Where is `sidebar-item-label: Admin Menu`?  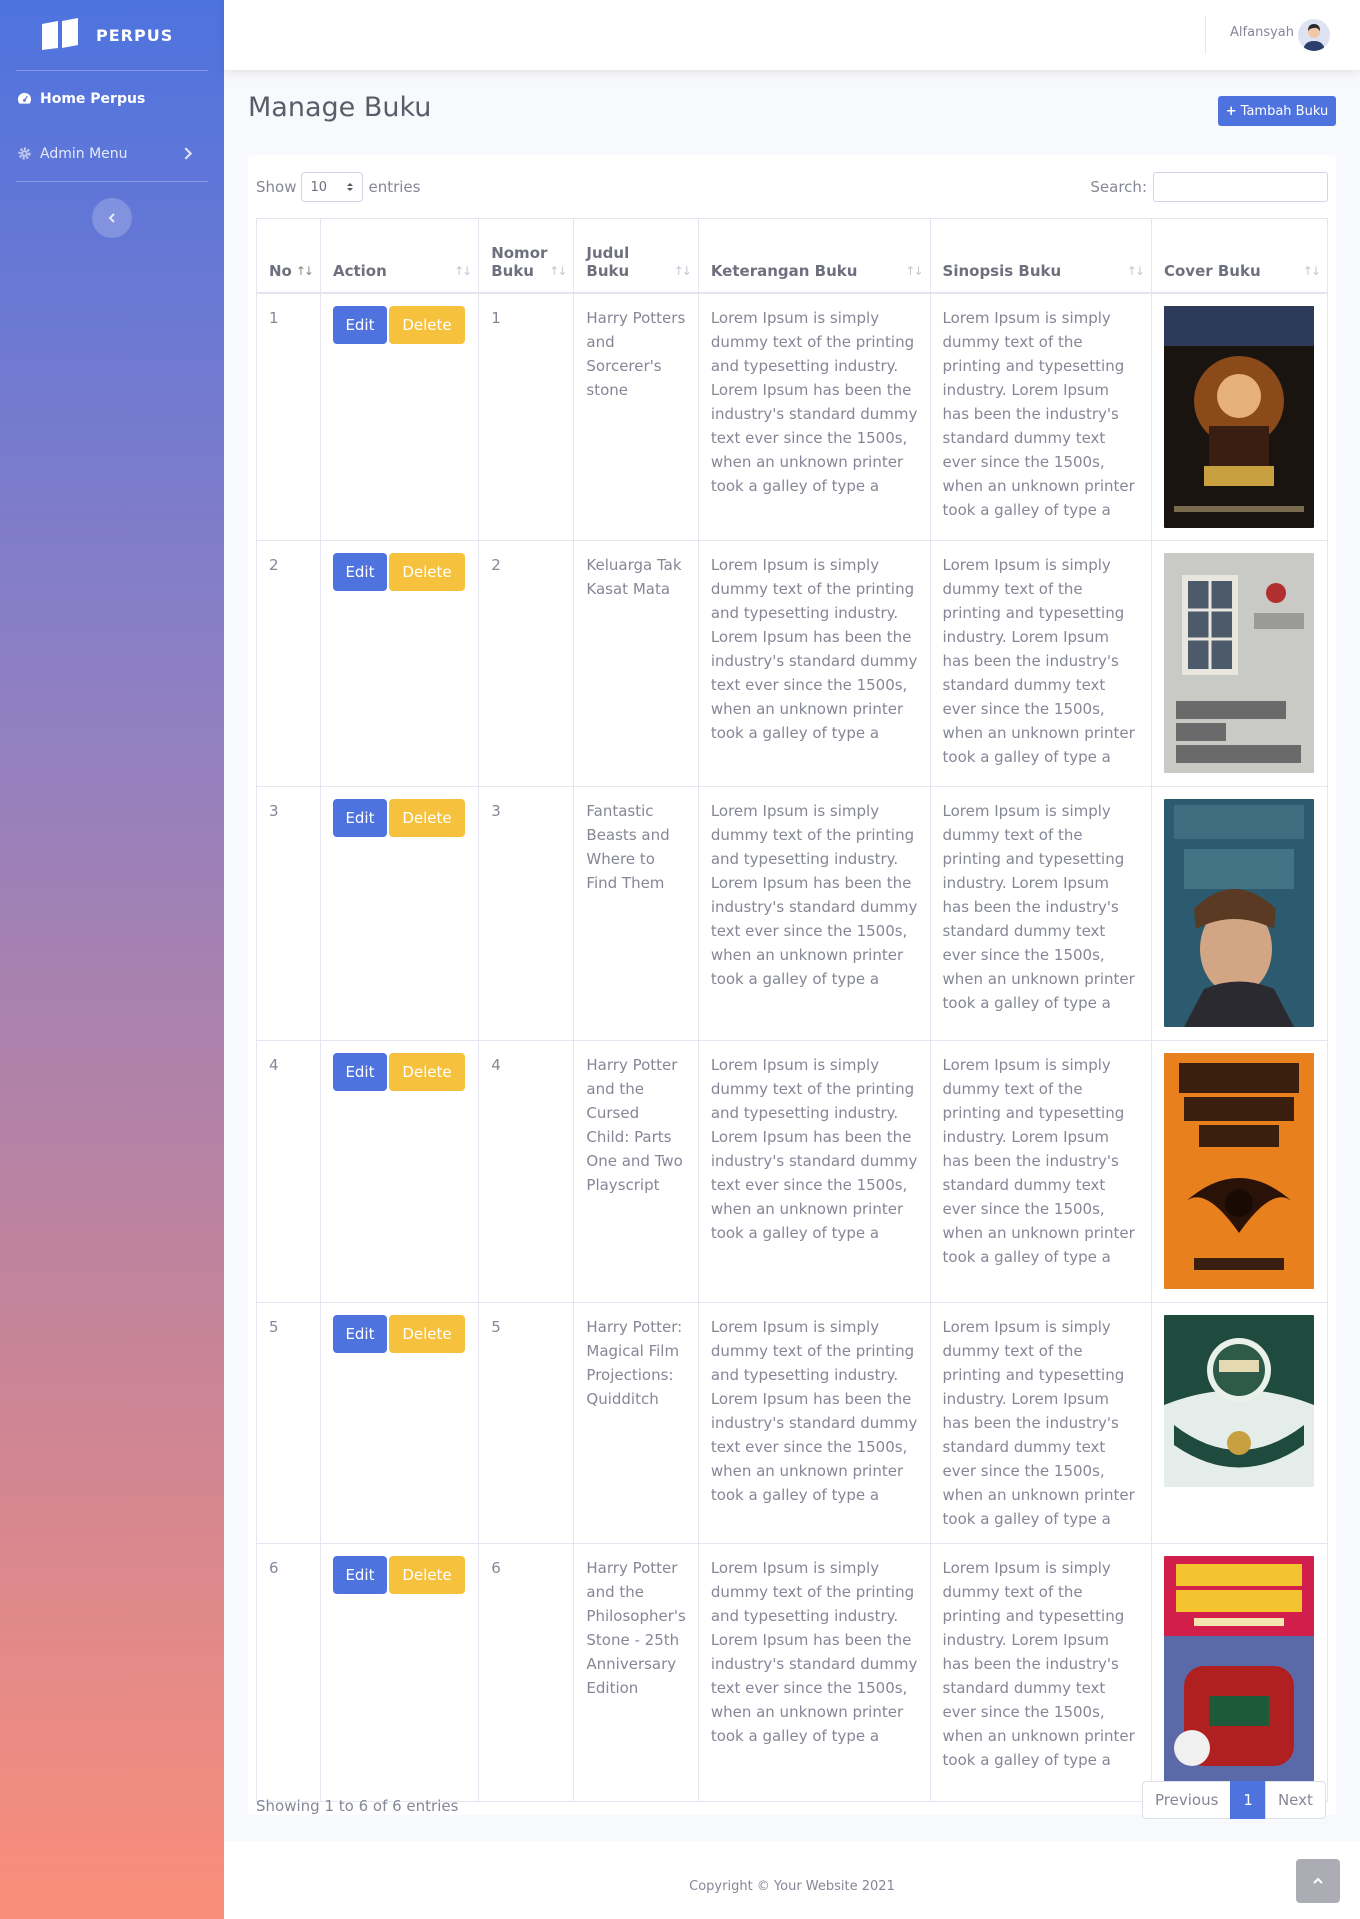
sidebar-item-label: Admin Menu is located at coordinates (84, 153).